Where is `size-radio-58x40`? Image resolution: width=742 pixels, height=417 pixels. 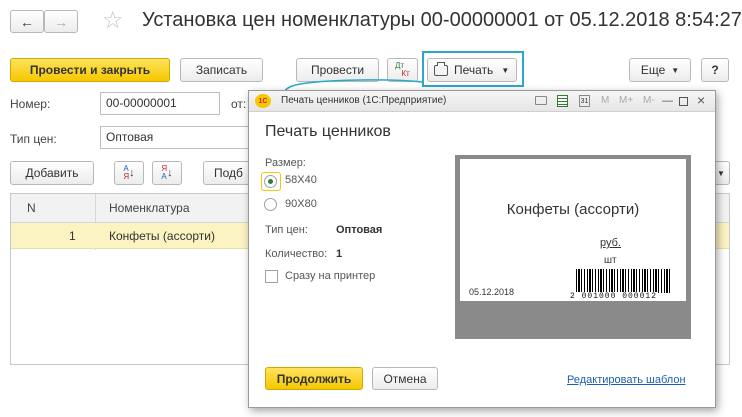 size-radio-58x40 is located at coordinates (270, 181).